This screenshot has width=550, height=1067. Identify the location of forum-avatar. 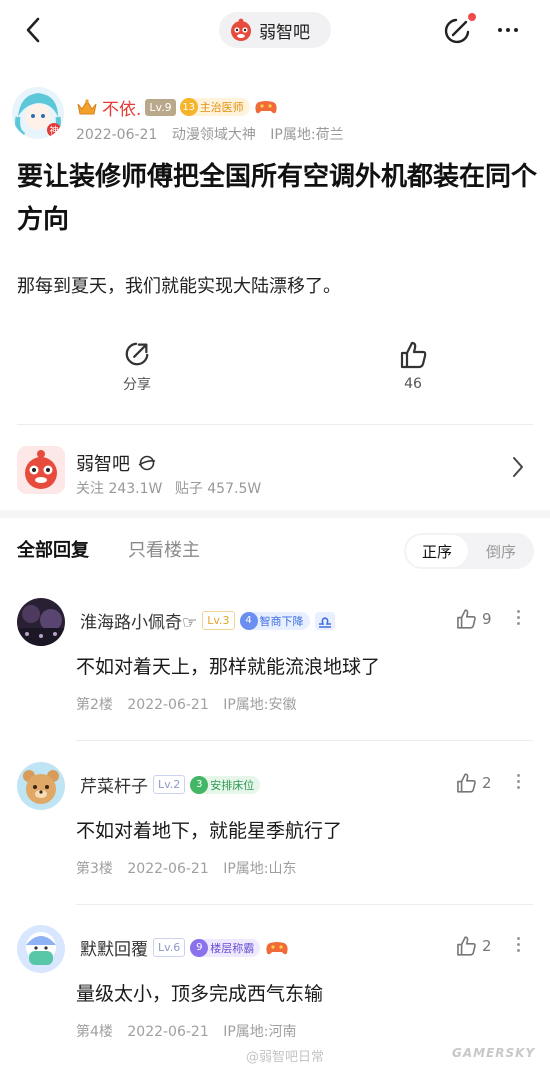
(41, 470).